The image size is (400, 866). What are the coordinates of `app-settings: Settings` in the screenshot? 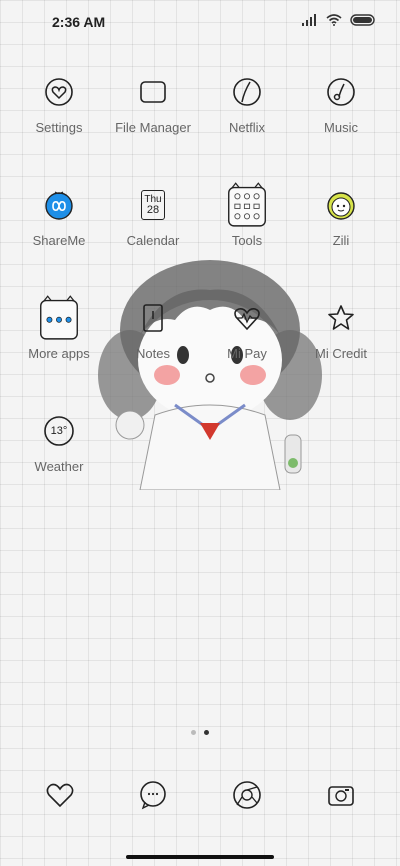 It's located at (59, 112).